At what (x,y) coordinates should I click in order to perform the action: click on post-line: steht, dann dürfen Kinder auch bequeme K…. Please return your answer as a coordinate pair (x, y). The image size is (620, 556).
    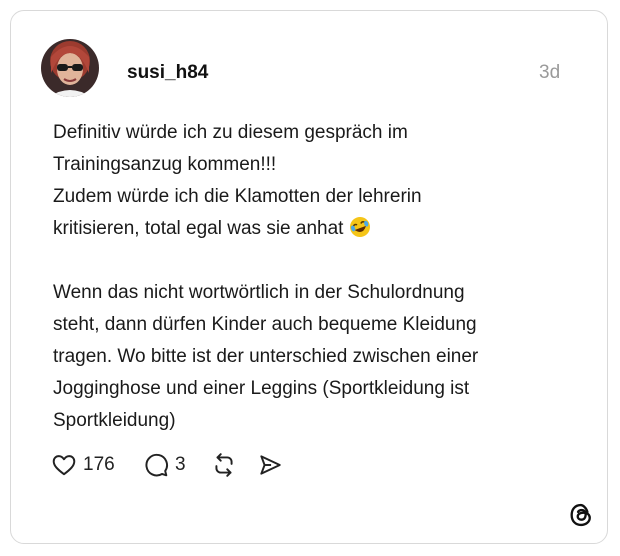
    Looking at the image, I should click on (265, 324).